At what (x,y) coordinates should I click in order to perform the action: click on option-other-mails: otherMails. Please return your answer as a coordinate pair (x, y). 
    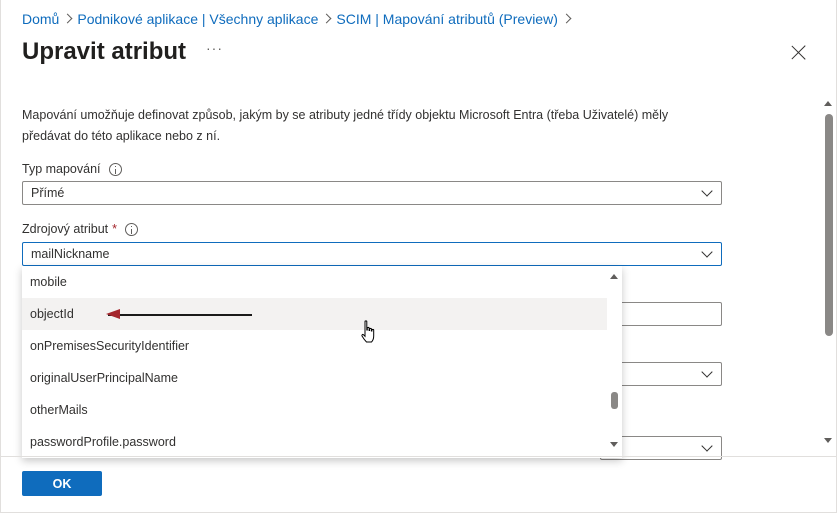
    Looking at the image, I should click on (314, 410).